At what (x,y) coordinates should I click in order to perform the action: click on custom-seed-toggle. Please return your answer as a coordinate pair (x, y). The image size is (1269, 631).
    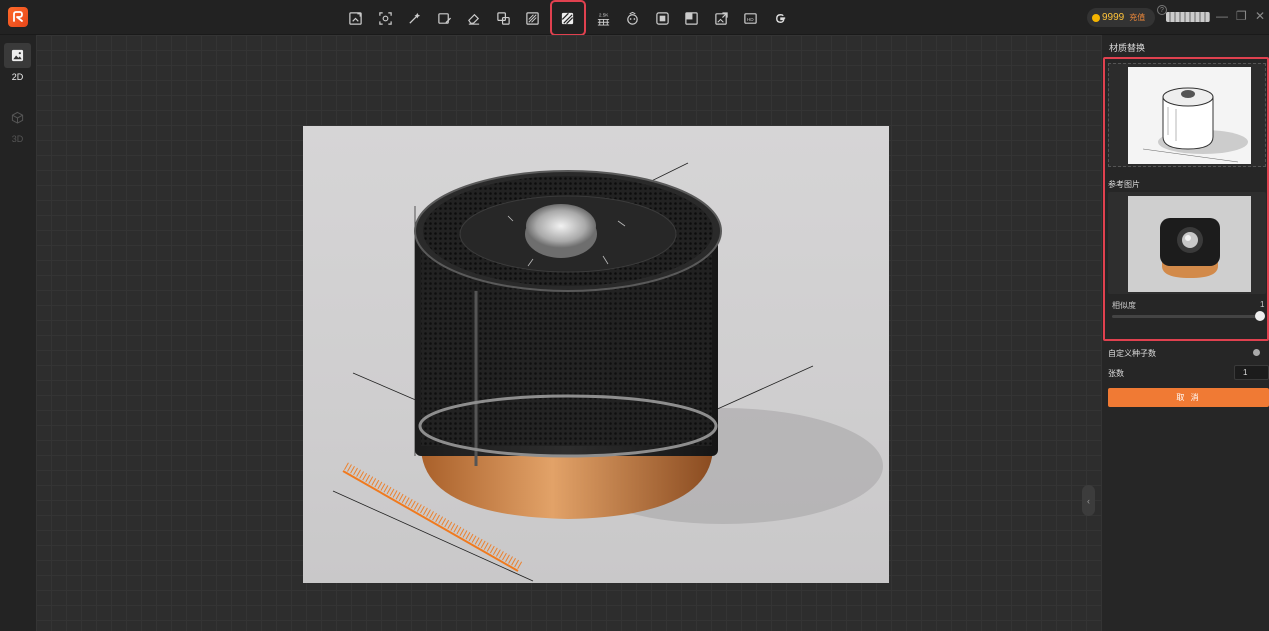
    Looking at the image, I should click on (1256, 352).